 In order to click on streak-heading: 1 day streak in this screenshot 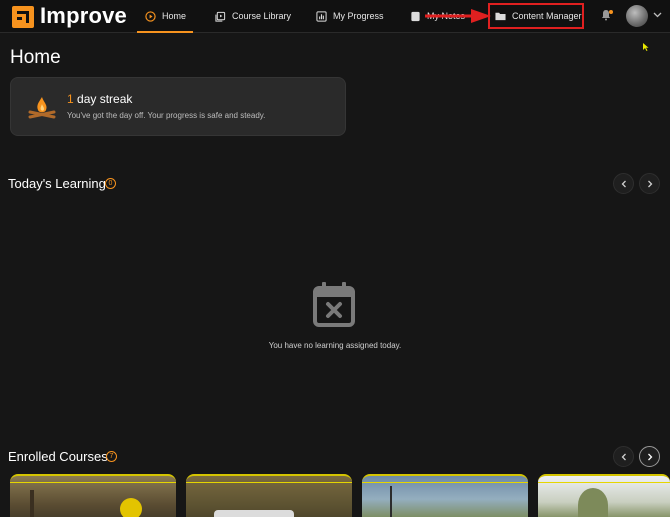, I will do `click(99, 99)`.